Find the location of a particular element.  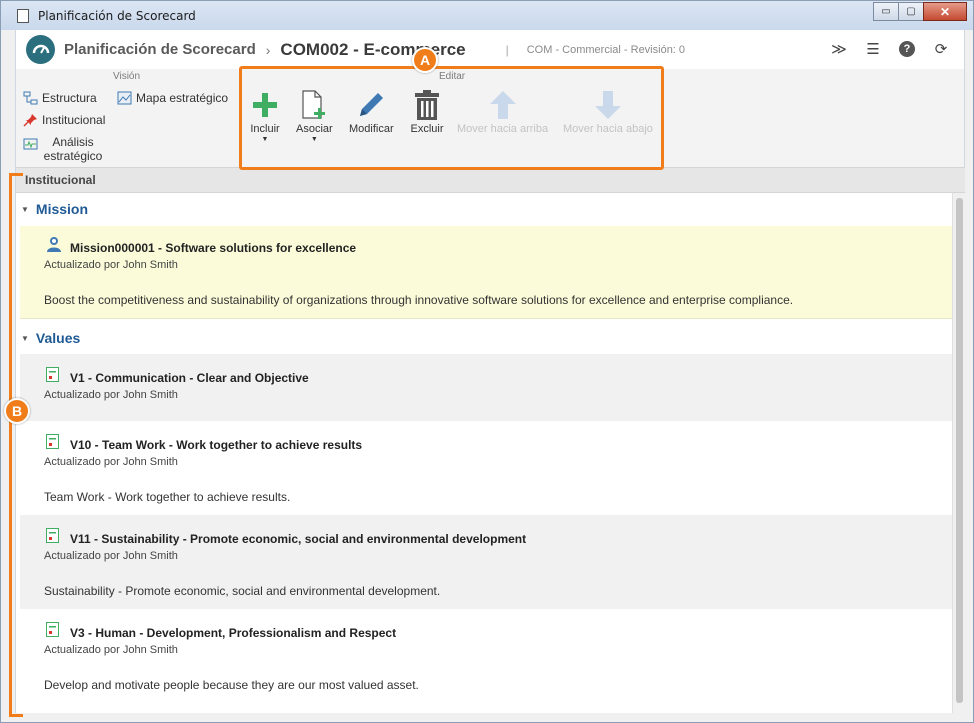

scrollbar-thumb is located at coordinates (959, 450).